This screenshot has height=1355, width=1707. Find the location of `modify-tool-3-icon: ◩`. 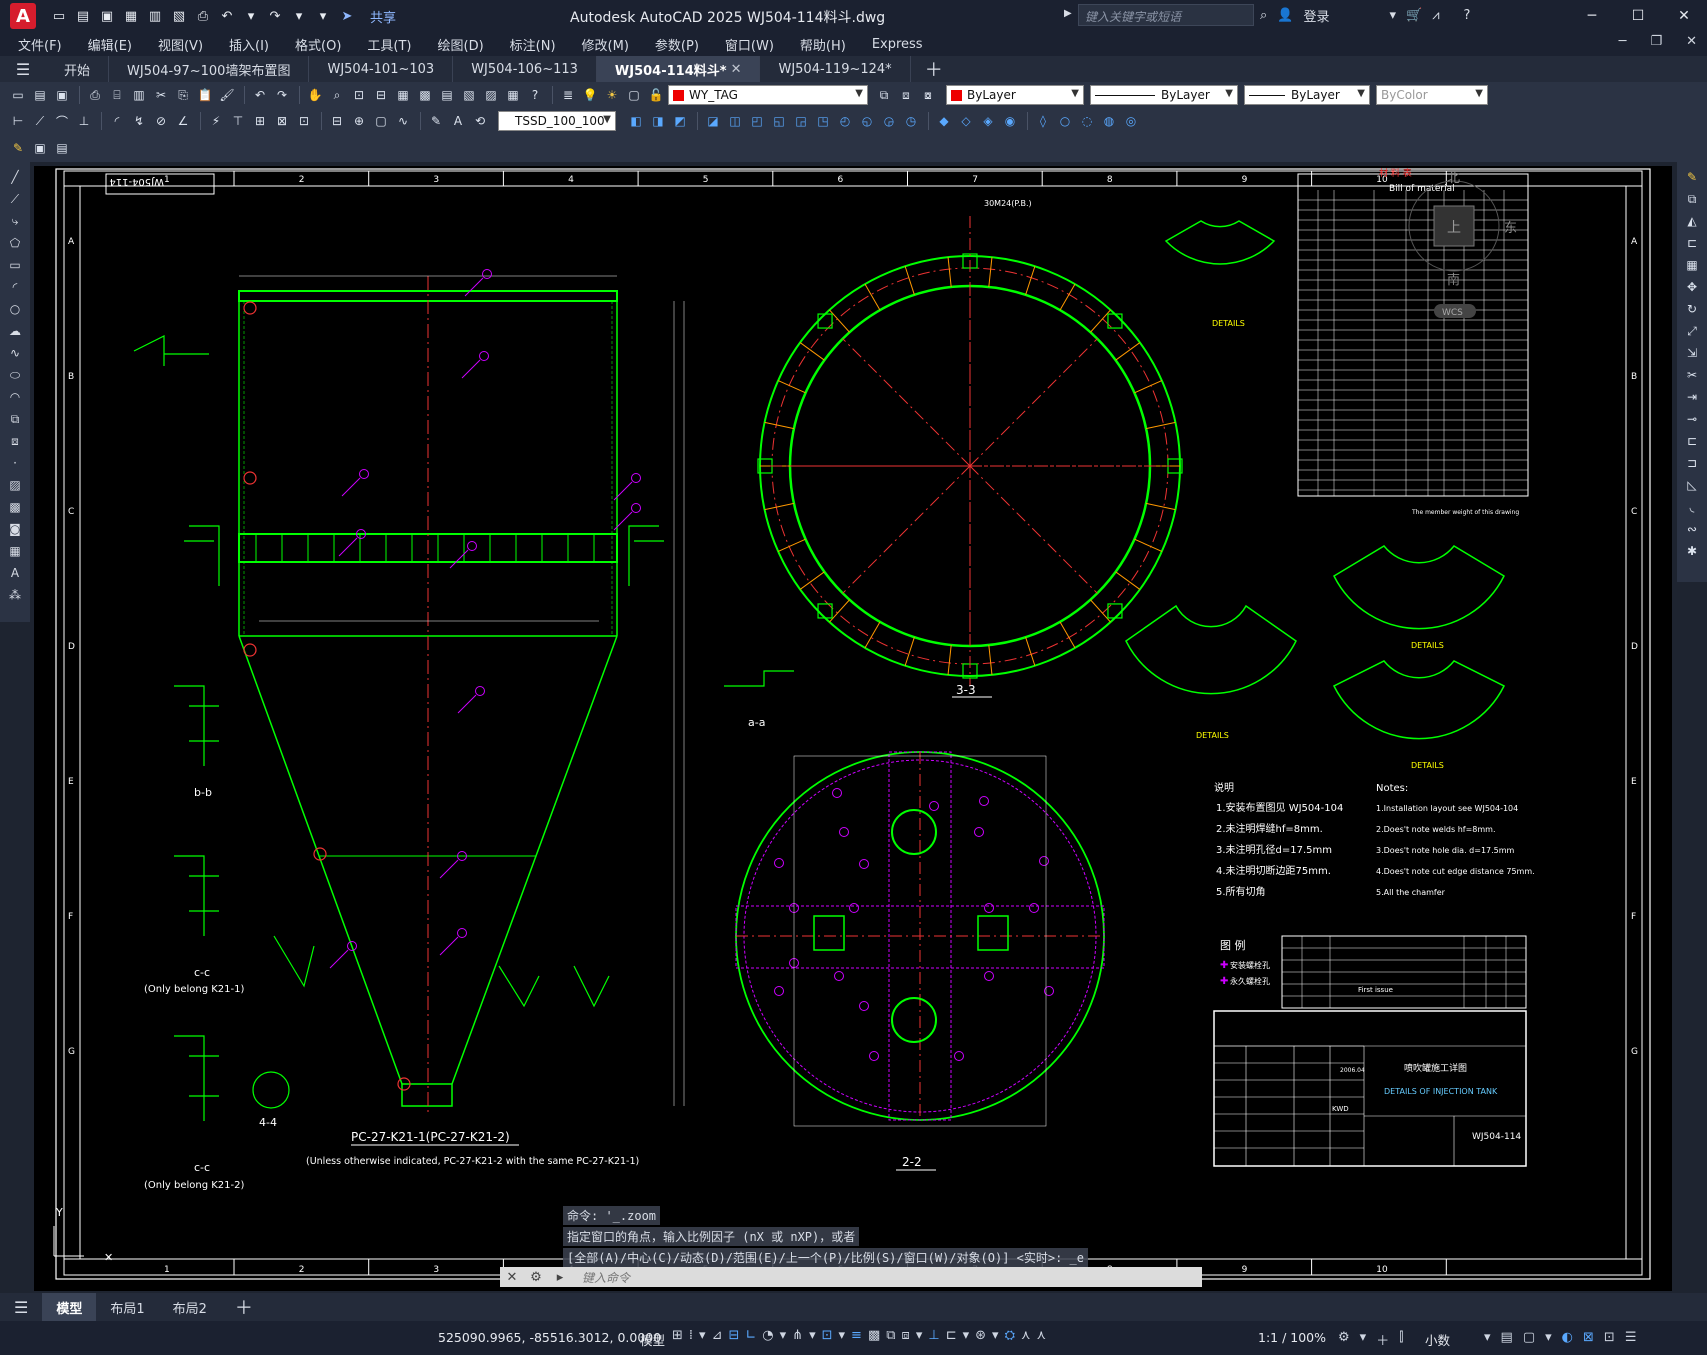

modify-tool-3-icon: ◩ is located at coordinates (680, 121).